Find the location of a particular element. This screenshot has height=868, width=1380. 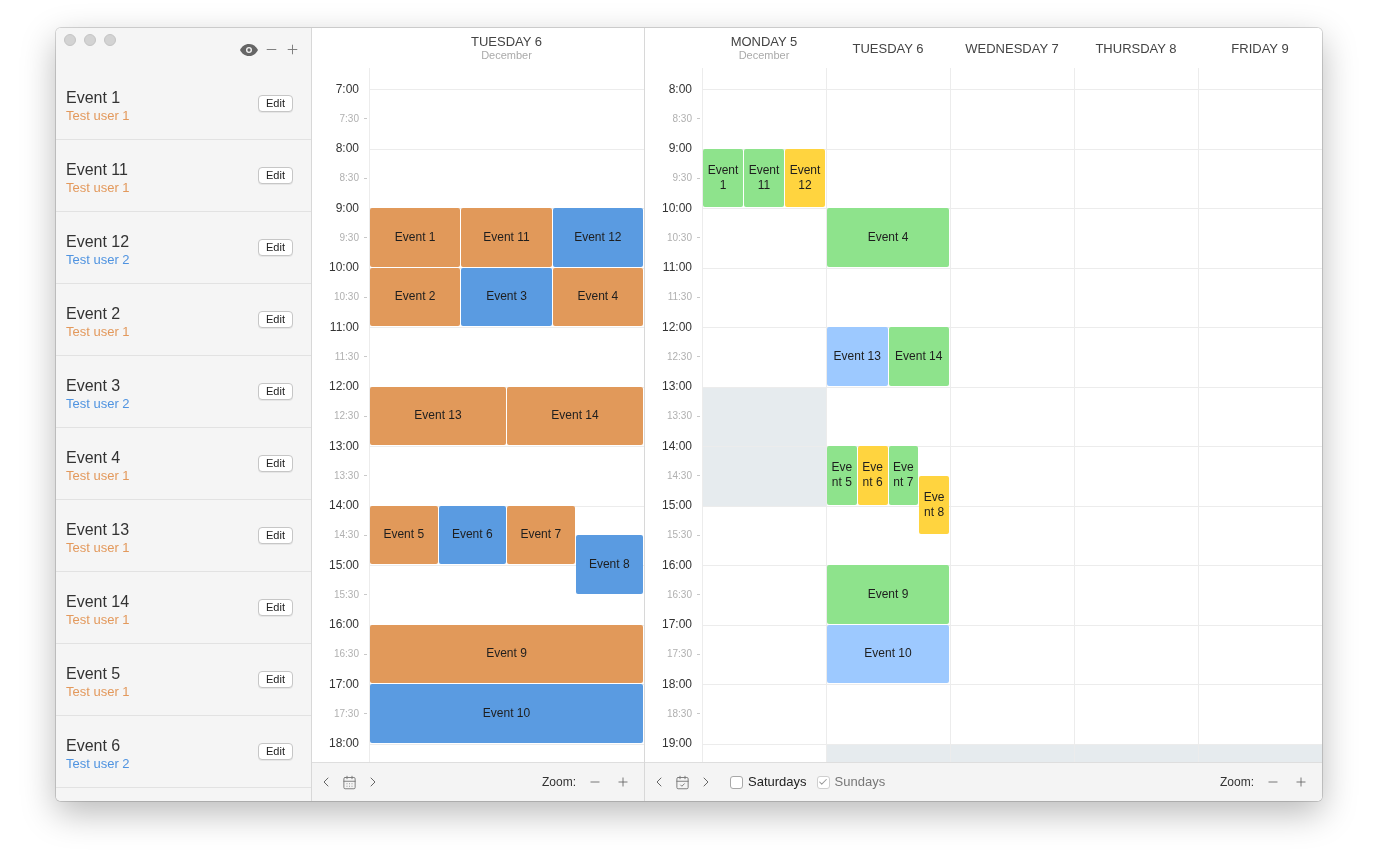

event-title: Event 5 is located at coordinates (94, 674).